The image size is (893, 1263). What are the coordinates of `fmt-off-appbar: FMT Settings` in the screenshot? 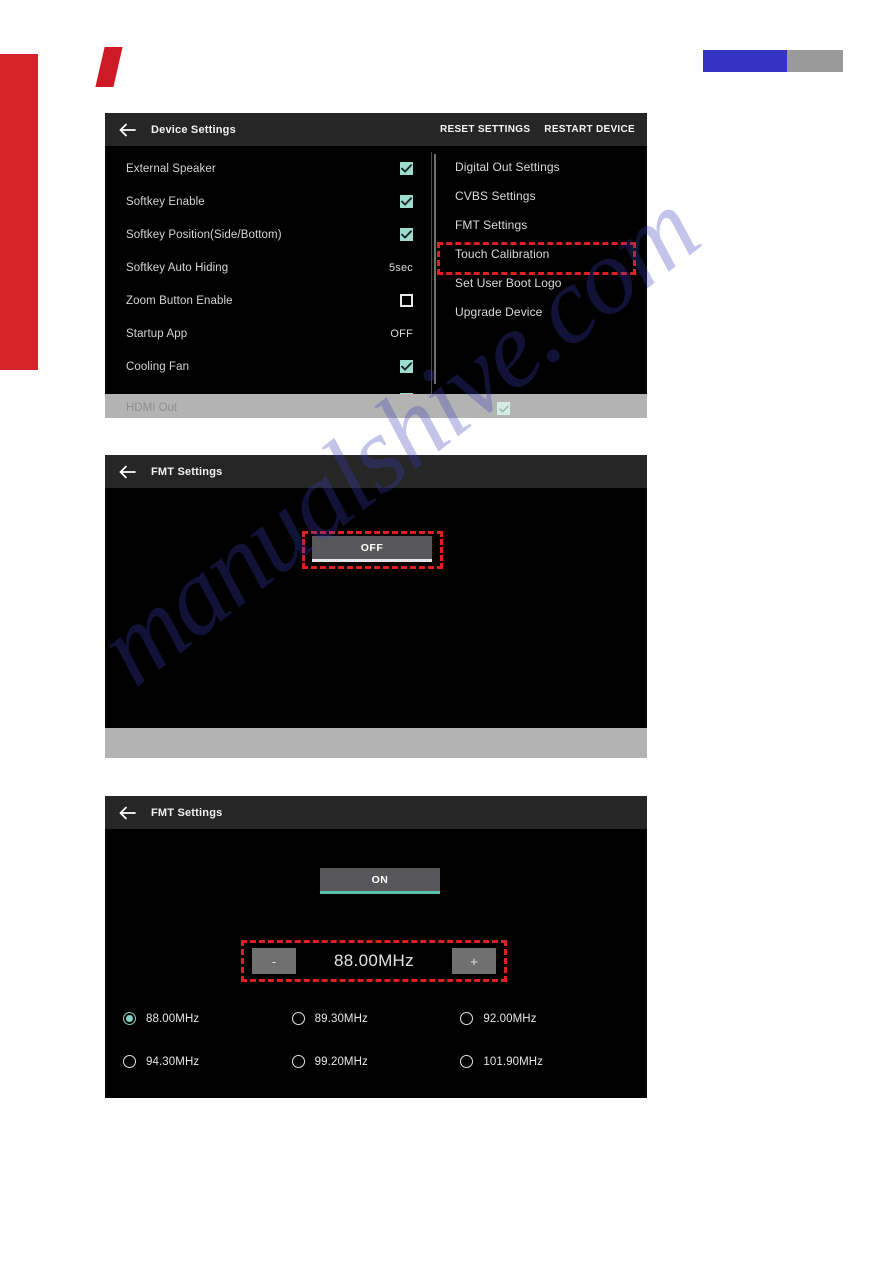 It's located at (376, 471).